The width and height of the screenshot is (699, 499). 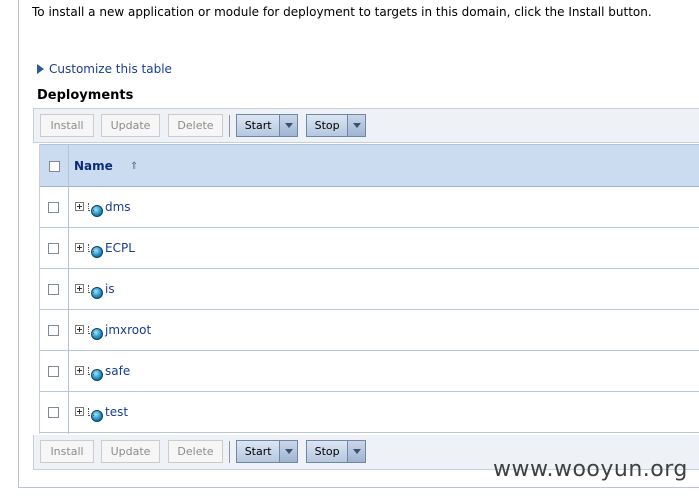 I want to click on watermark: www.wooyun.org, so click(x=590, y=469).